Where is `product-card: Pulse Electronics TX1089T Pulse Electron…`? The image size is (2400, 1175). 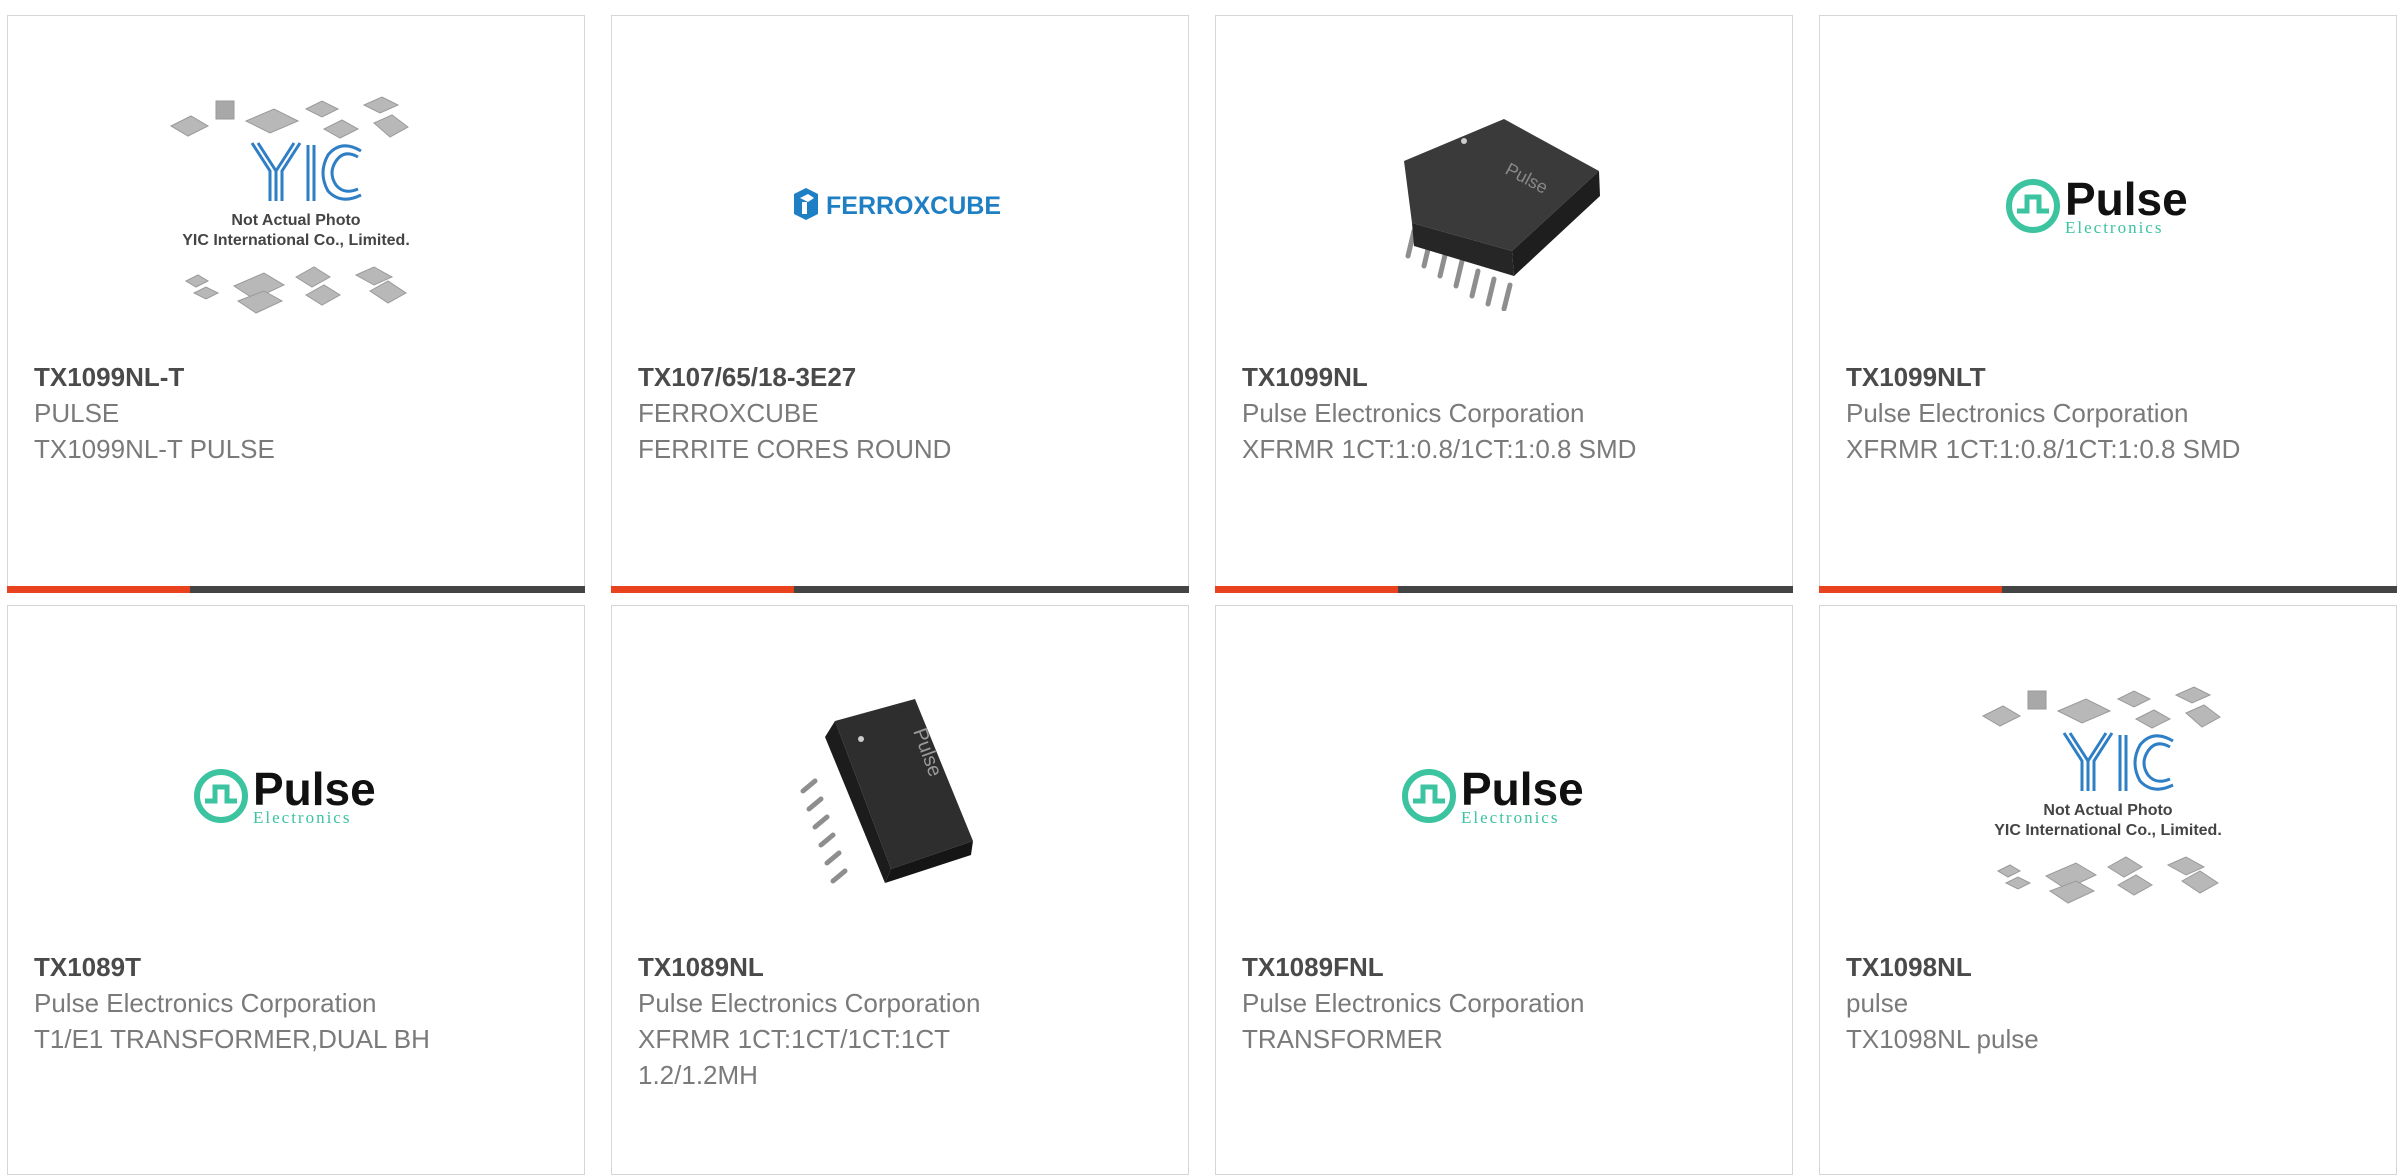 product-card: Pulse Electronics TX1089T Pulse Electron… is located at coordinates (296, 890).